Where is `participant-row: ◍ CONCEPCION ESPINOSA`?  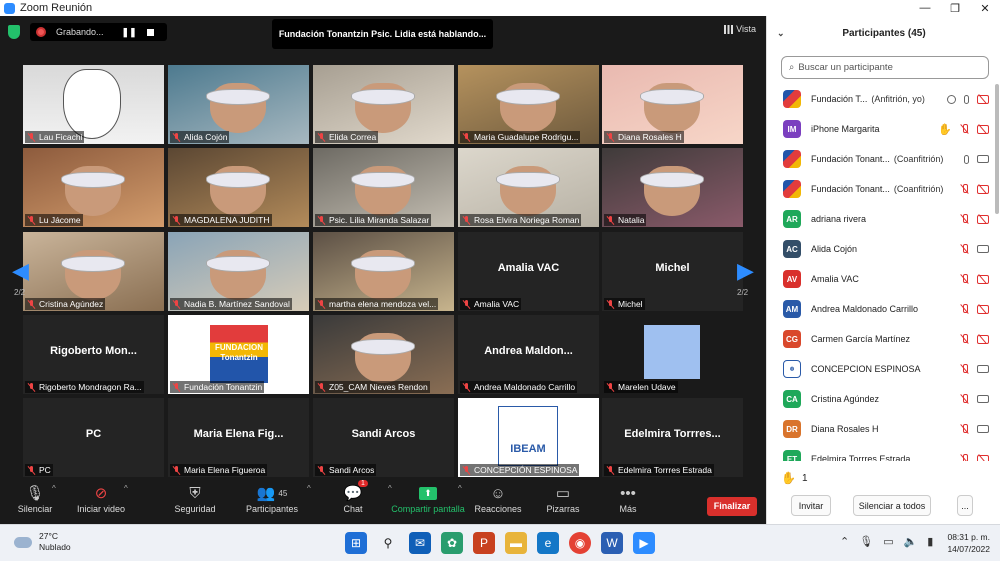
participant-row: ◍ CONCEPCION ESPINOSA is located at coordinates (881, 369).